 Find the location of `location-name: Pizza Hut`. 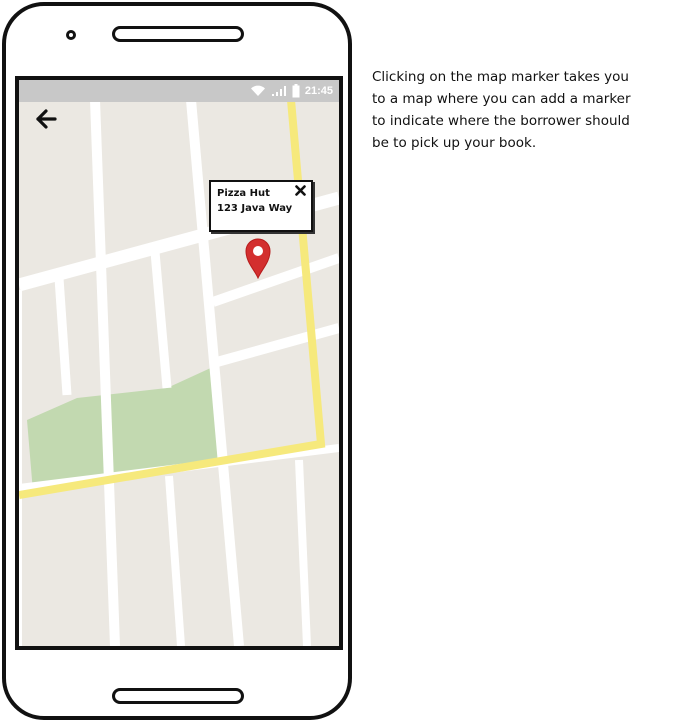

location-name: Pizza Hut is located at coordinates (243, 193).